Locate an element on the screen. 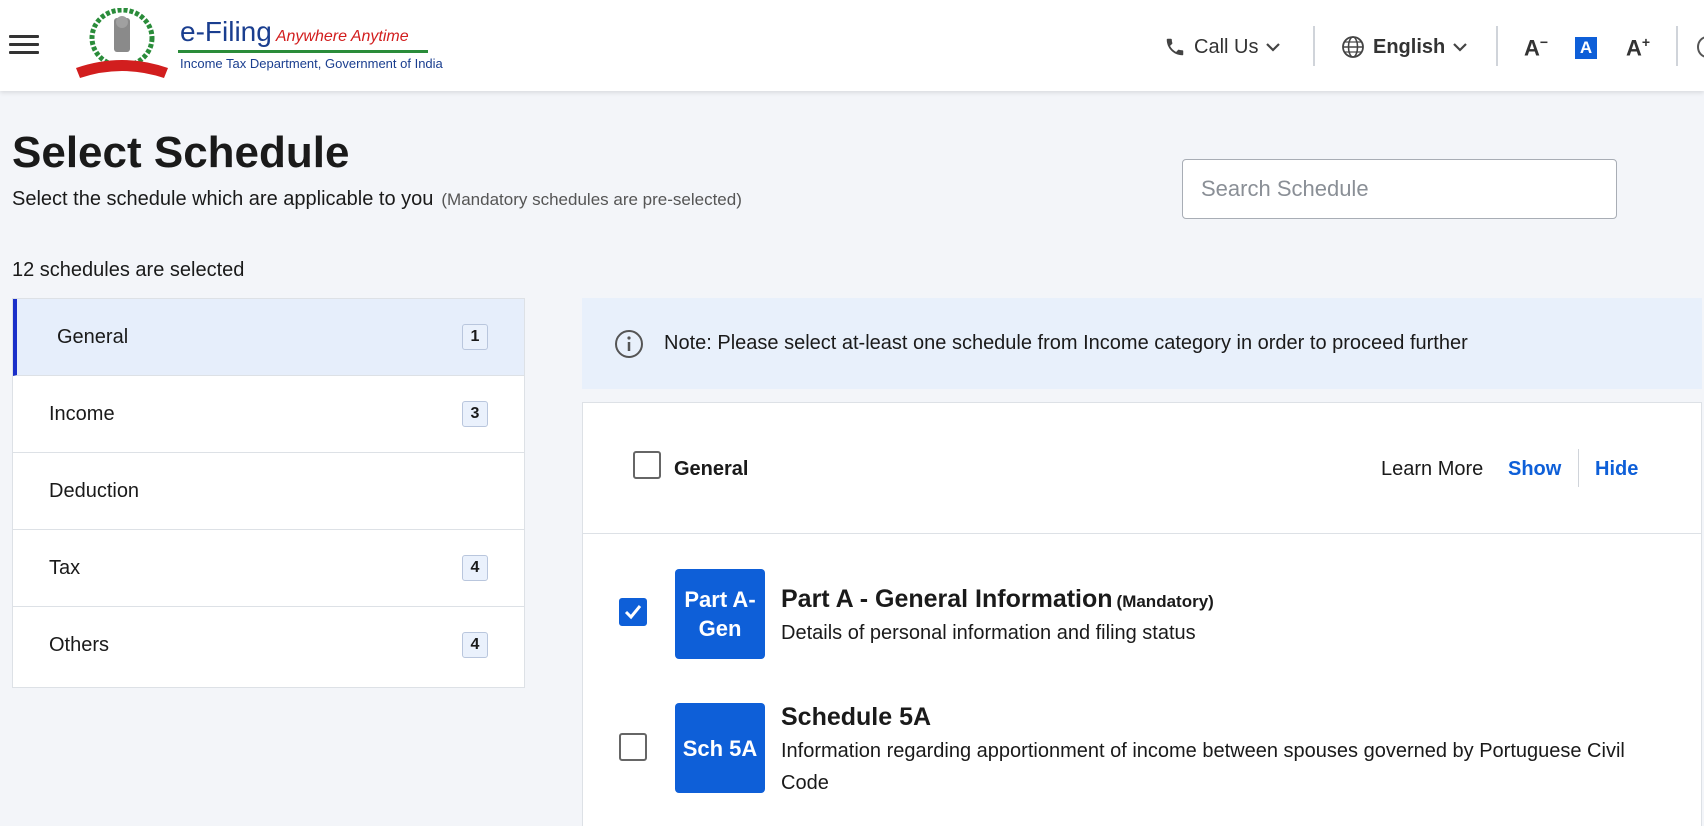 The width and height of the screenshot is (1704, 826). sidebar-item-deduction: Deduction is located at coordinates (268, 491).